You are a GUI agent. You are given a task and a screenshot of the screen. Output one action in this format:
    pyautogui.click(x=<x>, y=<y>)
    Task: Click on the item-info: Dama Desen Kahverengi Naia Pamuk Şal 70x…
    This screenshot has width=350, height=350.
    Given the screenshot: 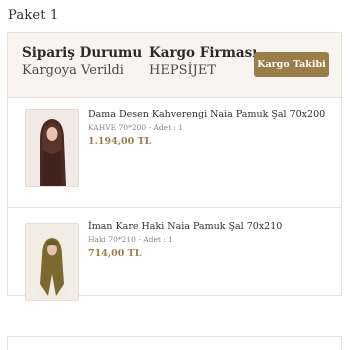 What is the action you would take?
    pyautogui.click(x=206, y=128)
    